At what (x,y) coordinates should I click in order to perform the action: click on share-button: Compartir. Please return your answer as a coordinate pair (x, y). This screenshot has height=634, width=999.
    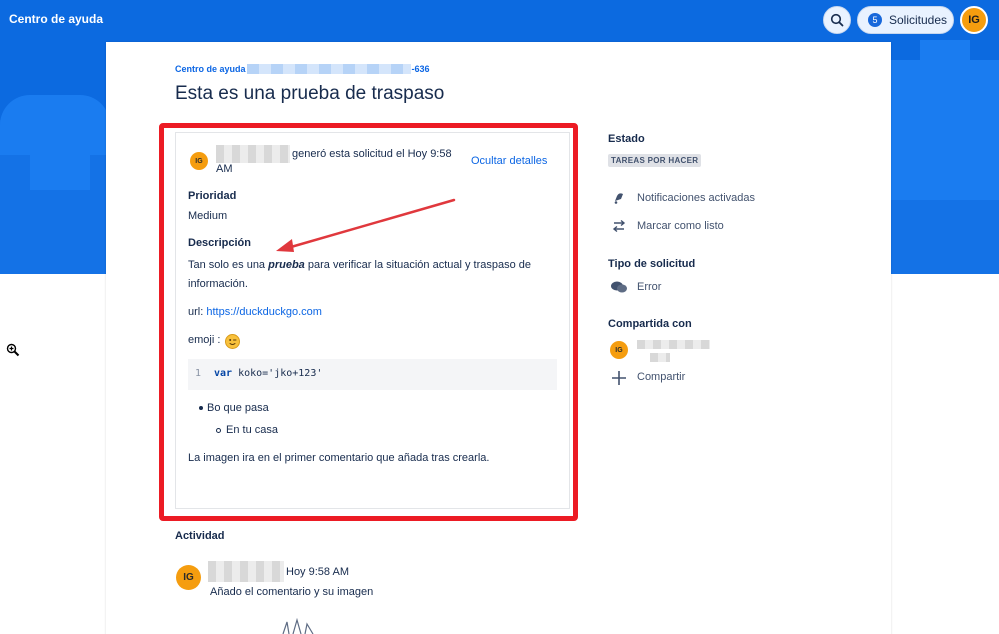
    Looking at the image, I should click on (661, 377).